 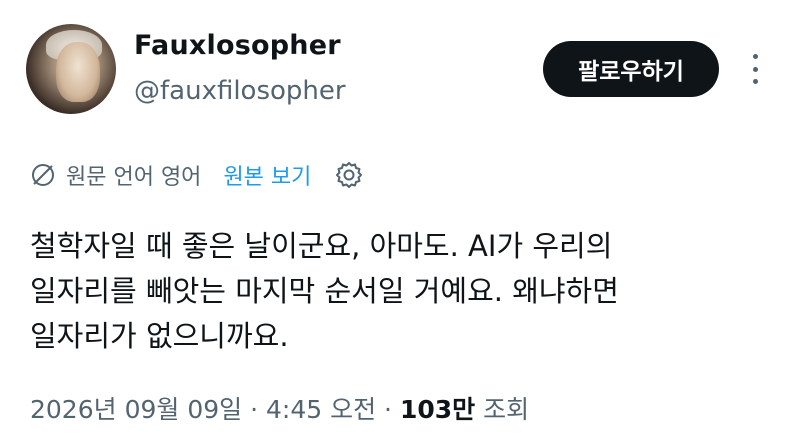 What do you see at coordinates (755, 69) in the screenshot?
I see `more-vertical-icon` at bounding box center [755, 69].